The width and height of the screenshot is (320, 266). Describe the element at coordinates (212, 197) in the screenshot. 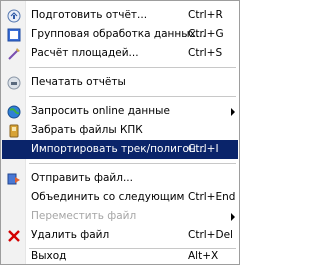

I see `menu-item-shortcut: Ctrl+End` at that location.